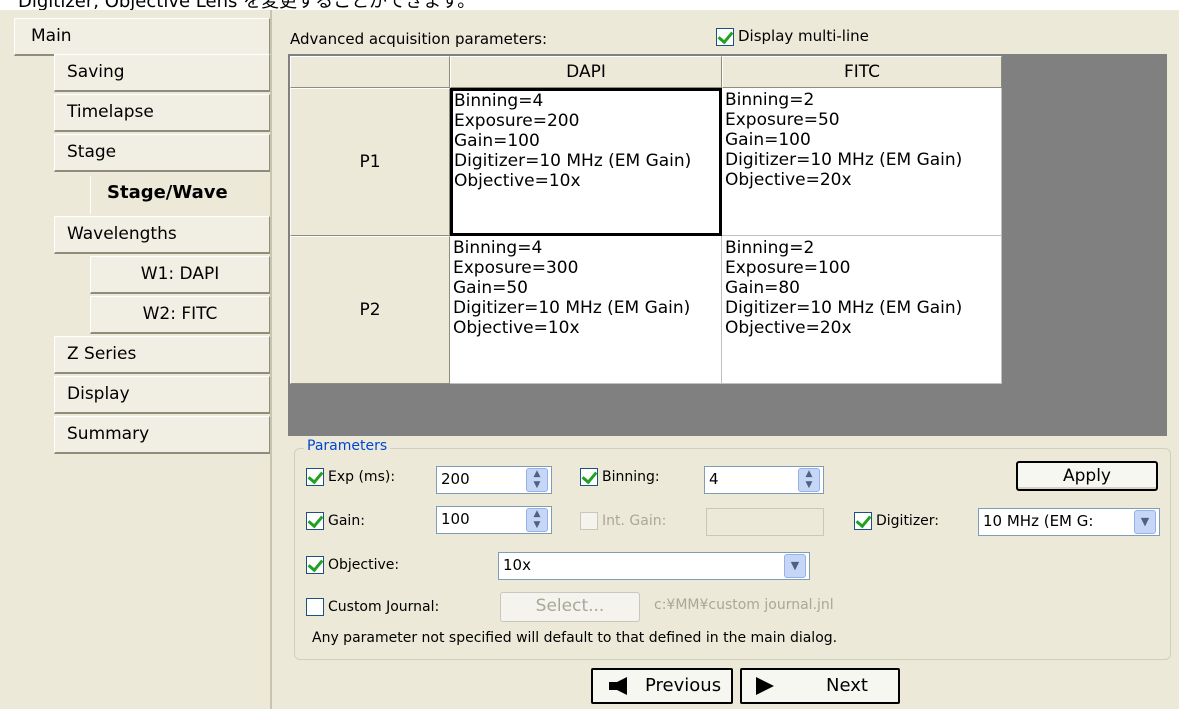  Describe the element at coordinates (142, 37) in the screenshot. I see `sidebar-item-main: Main` at that location.